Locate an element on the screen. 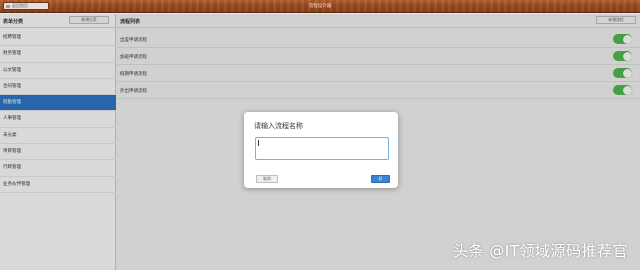 This screenshot has height=270, width=640. watermark: 头条 @IT领域源码推荐官 is located at coordinates (540, 251).